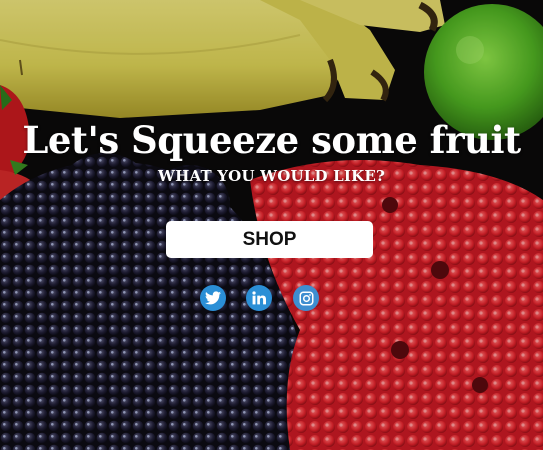 Image resolution: width=543 pixels, height=450 pixels. I want to click on hero-subheadline: WHAT YOU WOULD LIKE?, so click(271, 176).